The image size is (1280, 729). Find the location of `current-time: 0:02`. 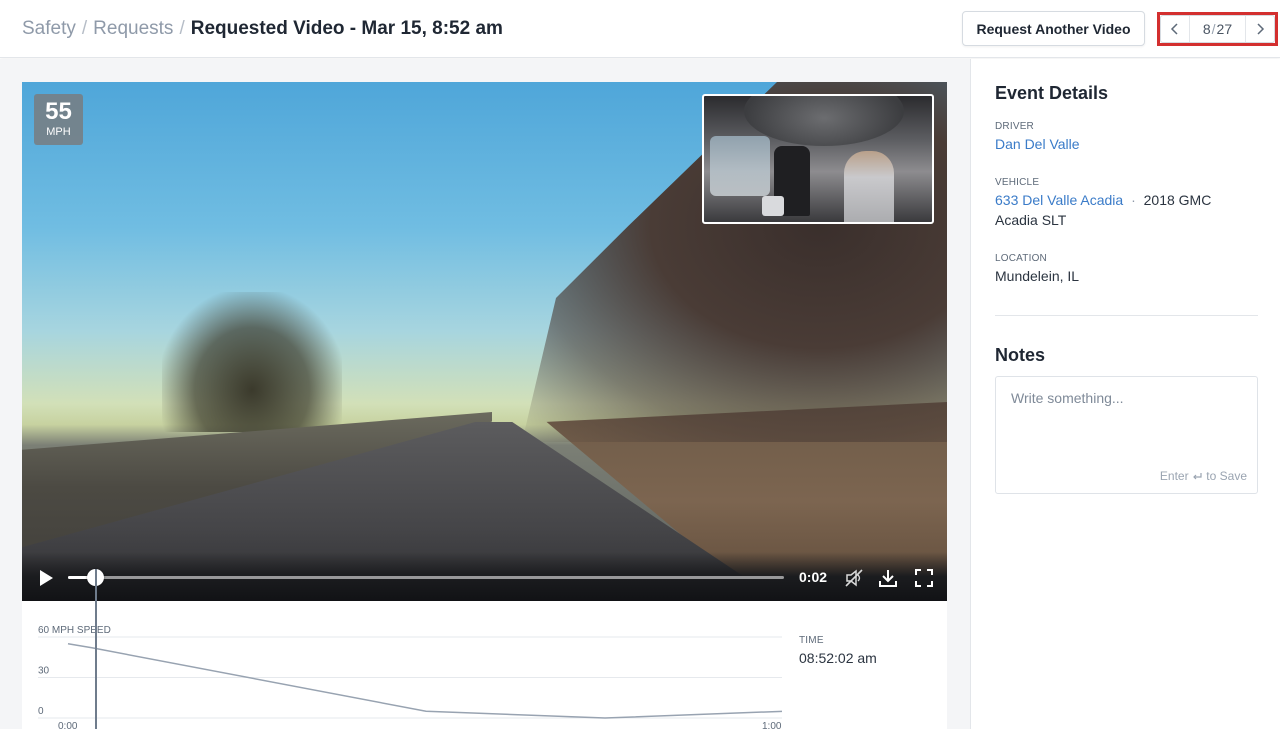

current-time: 0:02 is located at coordinates (813, 577).